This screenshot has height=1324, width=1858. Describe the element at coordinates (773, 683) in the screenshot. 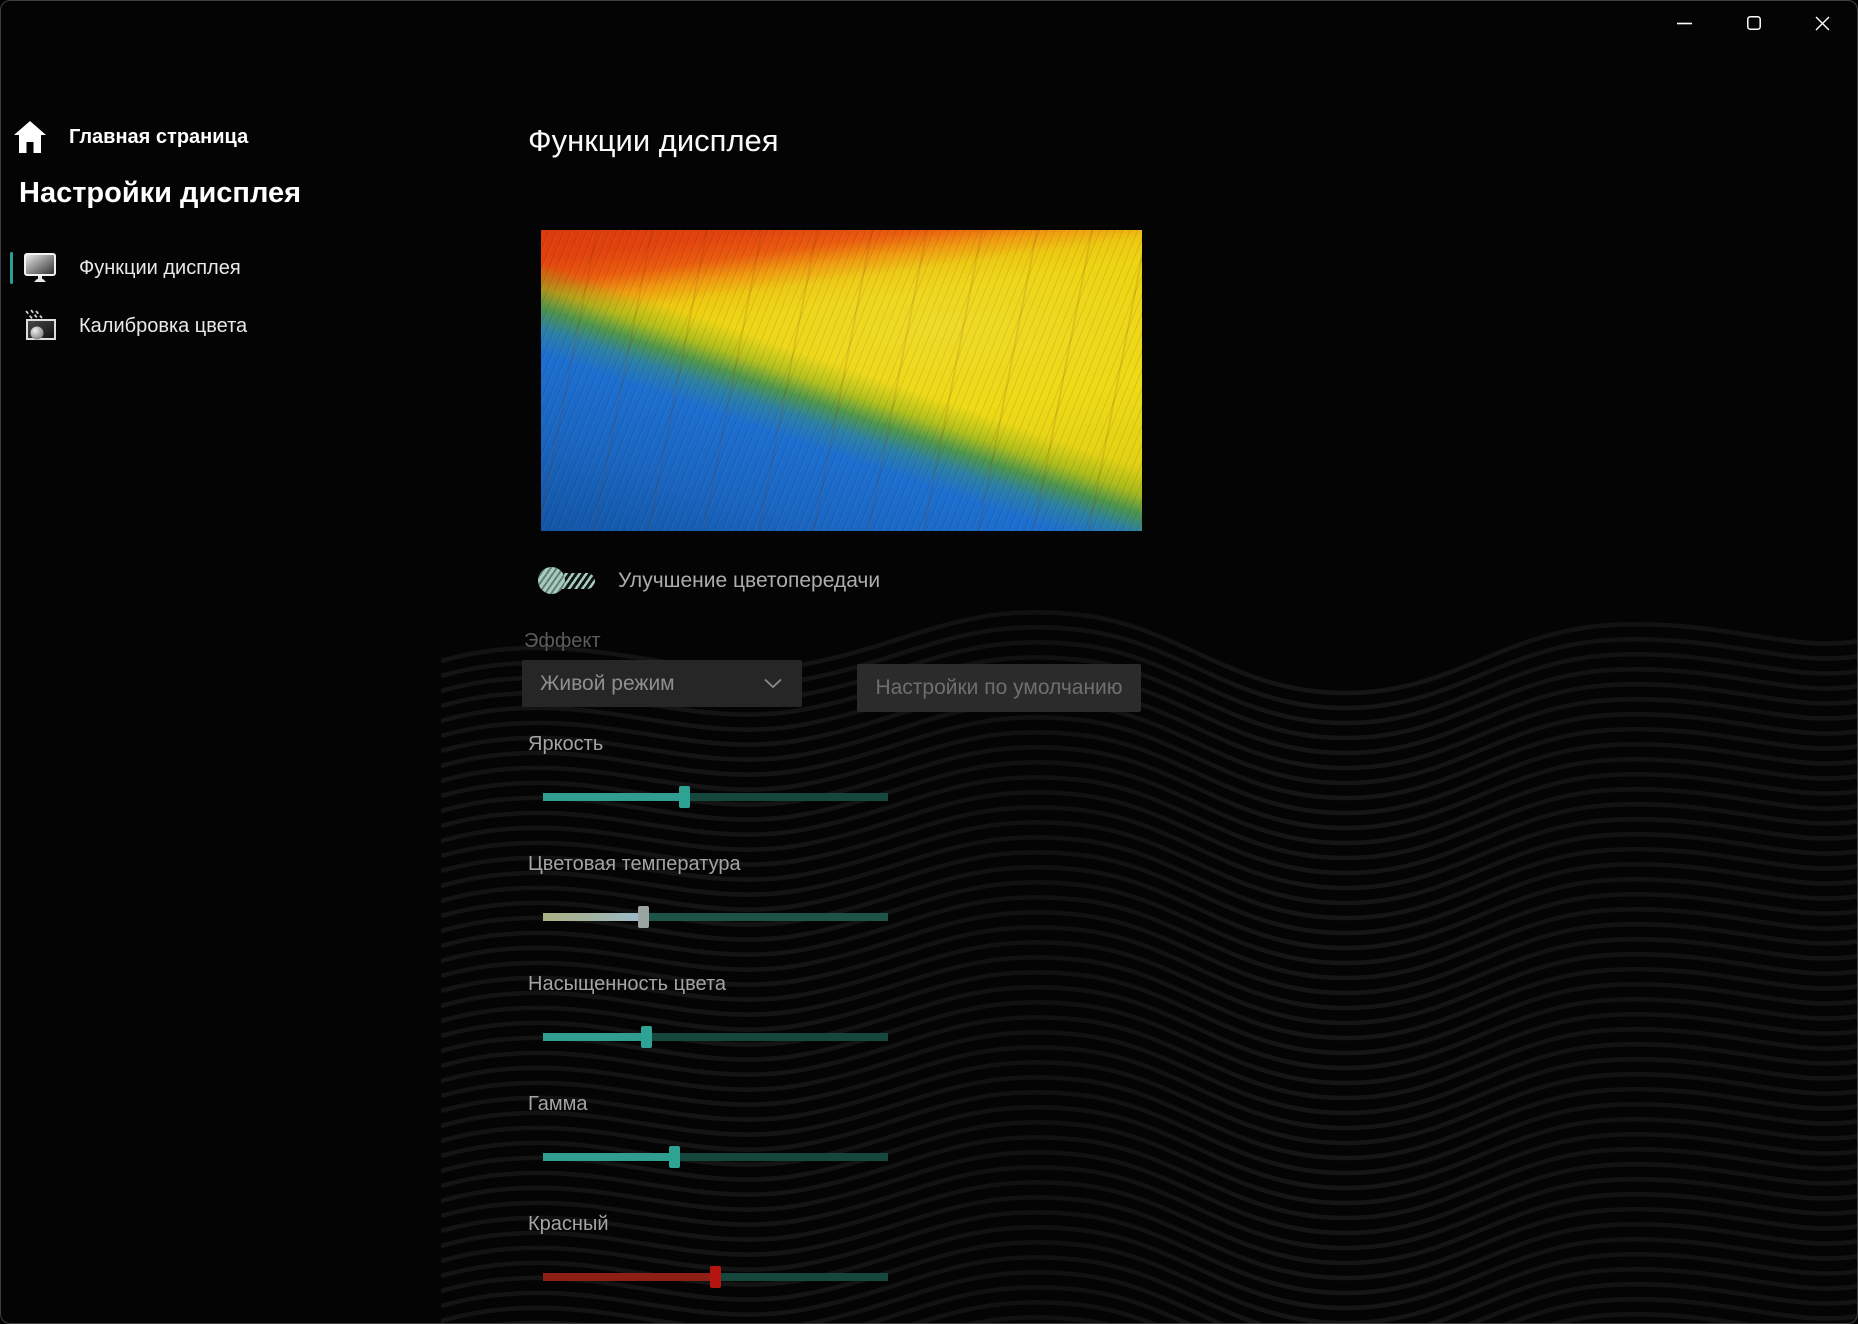

I see `chevron-down-icon` at that location.